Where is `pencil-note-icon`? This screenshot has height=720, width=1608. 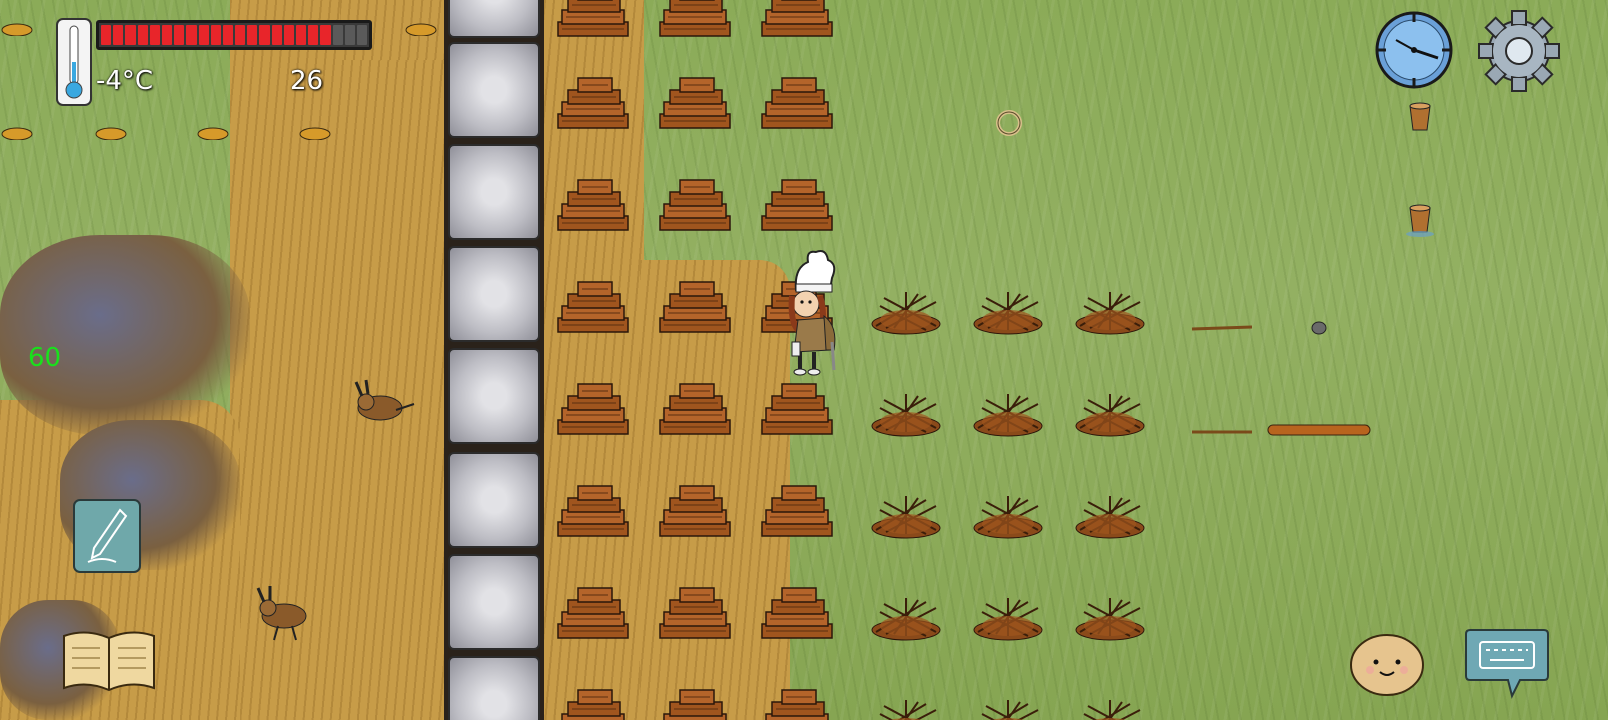
pencil-note-icon is located at coordinates (107, 536).